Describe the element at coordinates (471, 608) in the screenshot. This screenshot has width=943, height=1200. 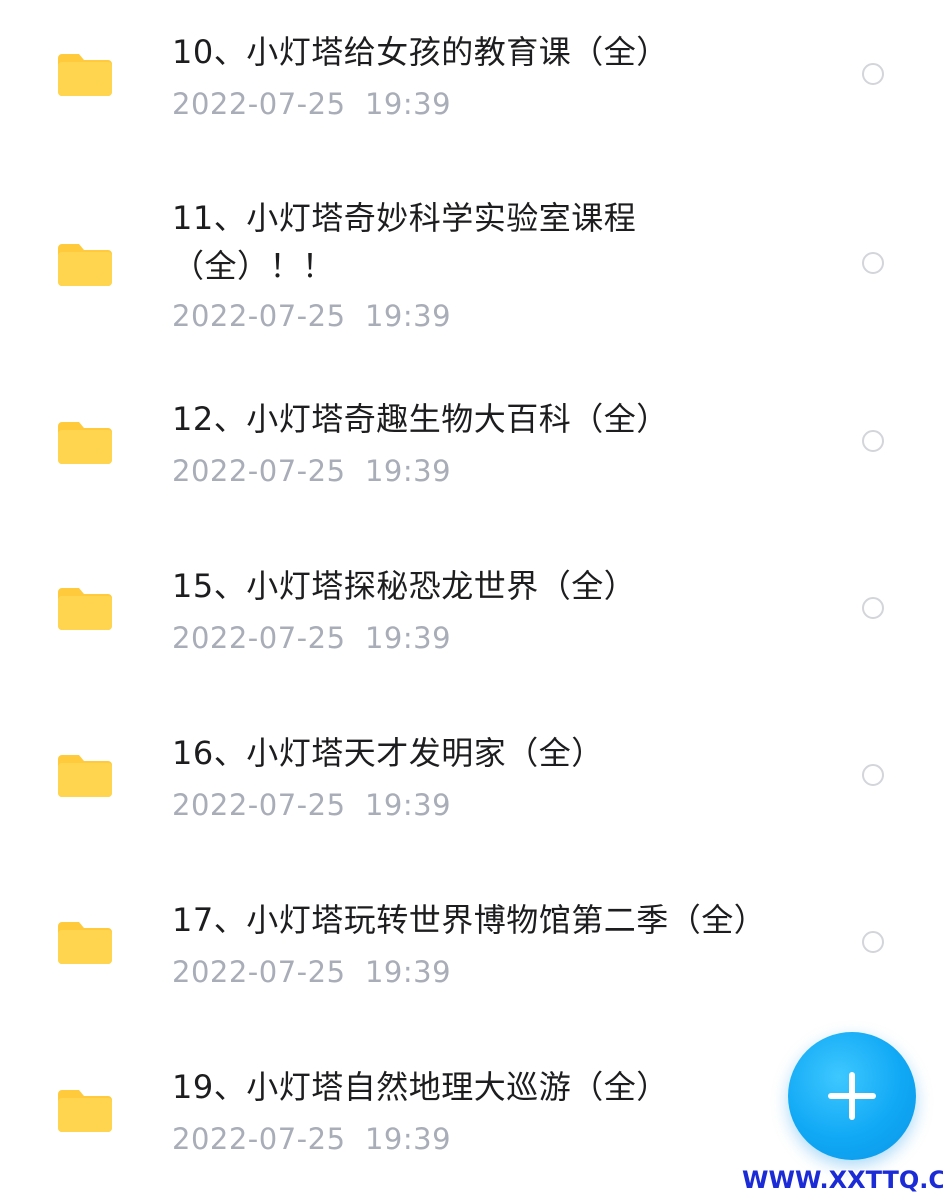
I see `list-item: 15、小灯塔探秘恐龙世界（全） 2022-07-25 19:39` at that location.